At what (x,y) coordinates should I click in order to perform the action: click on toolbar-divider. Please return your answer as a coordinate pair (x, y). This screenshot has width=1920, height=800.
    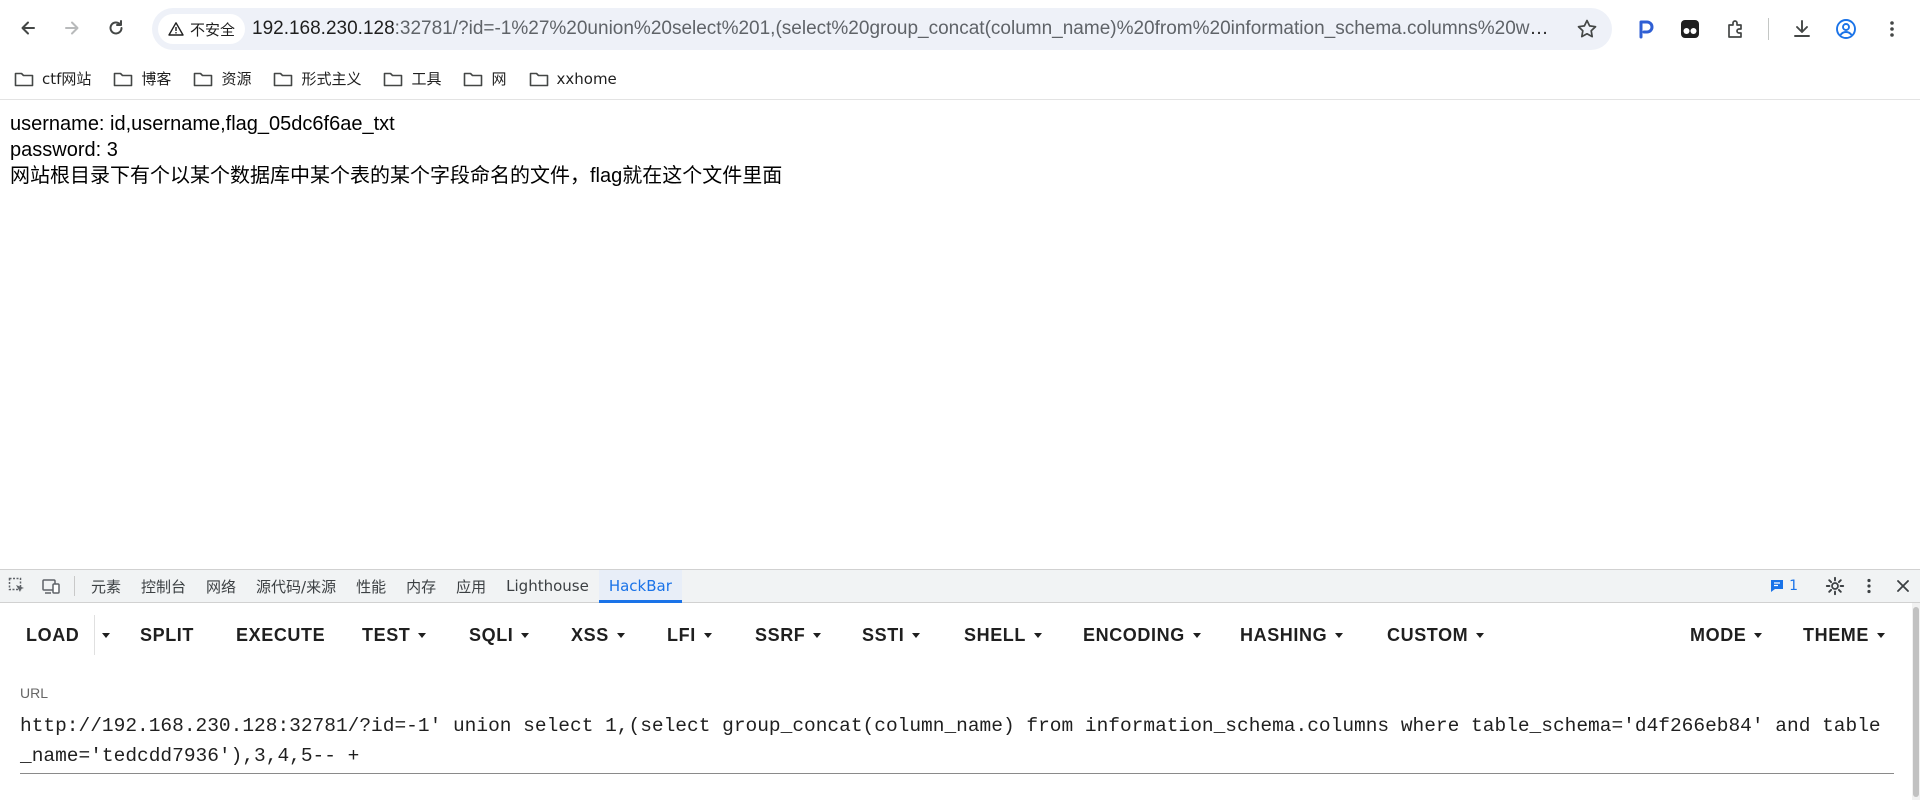
    Looking at the image, I should click on (1768, 29).